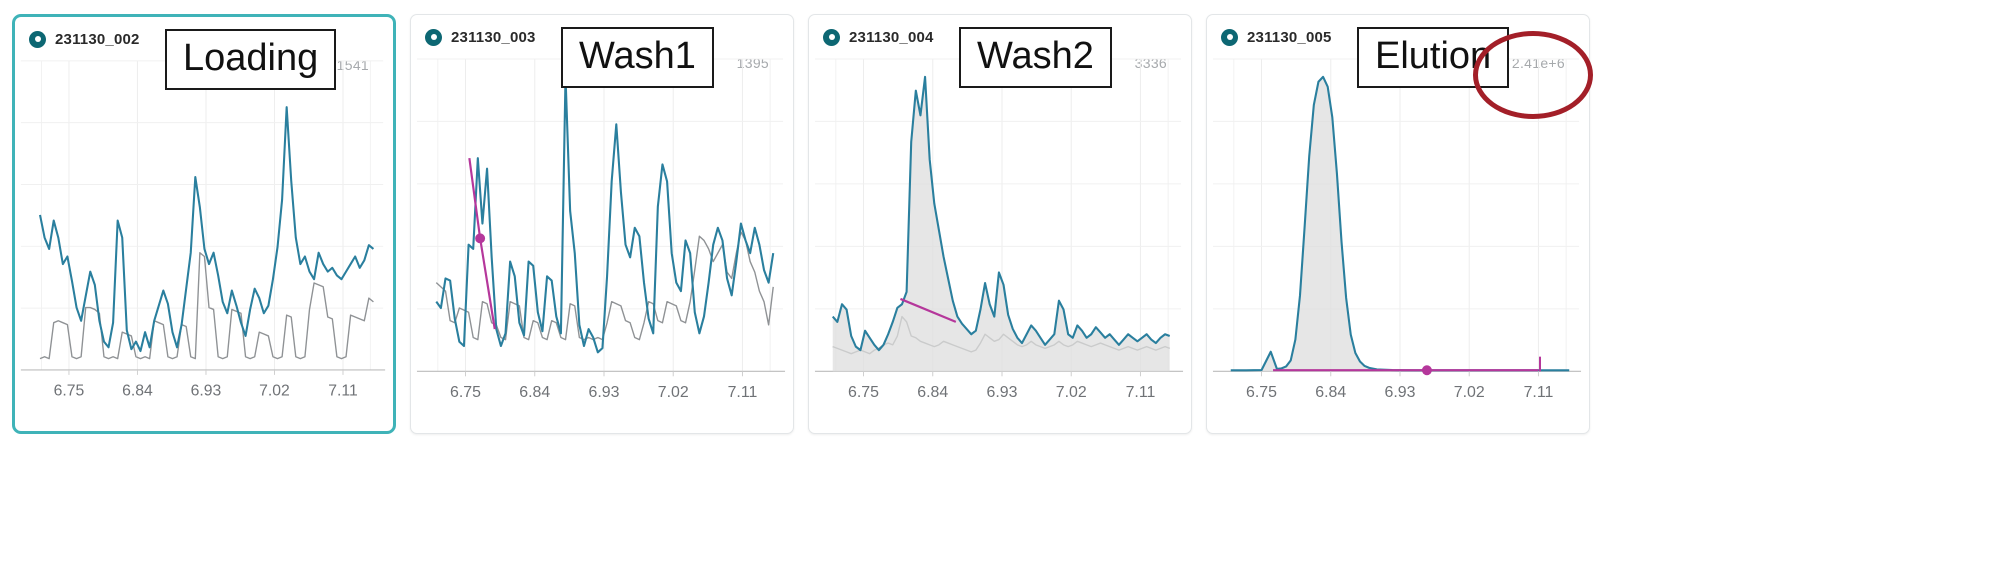 The image size is (2000, 575). I want to click on sample-id-label: 231130_003, so click(493, 37).